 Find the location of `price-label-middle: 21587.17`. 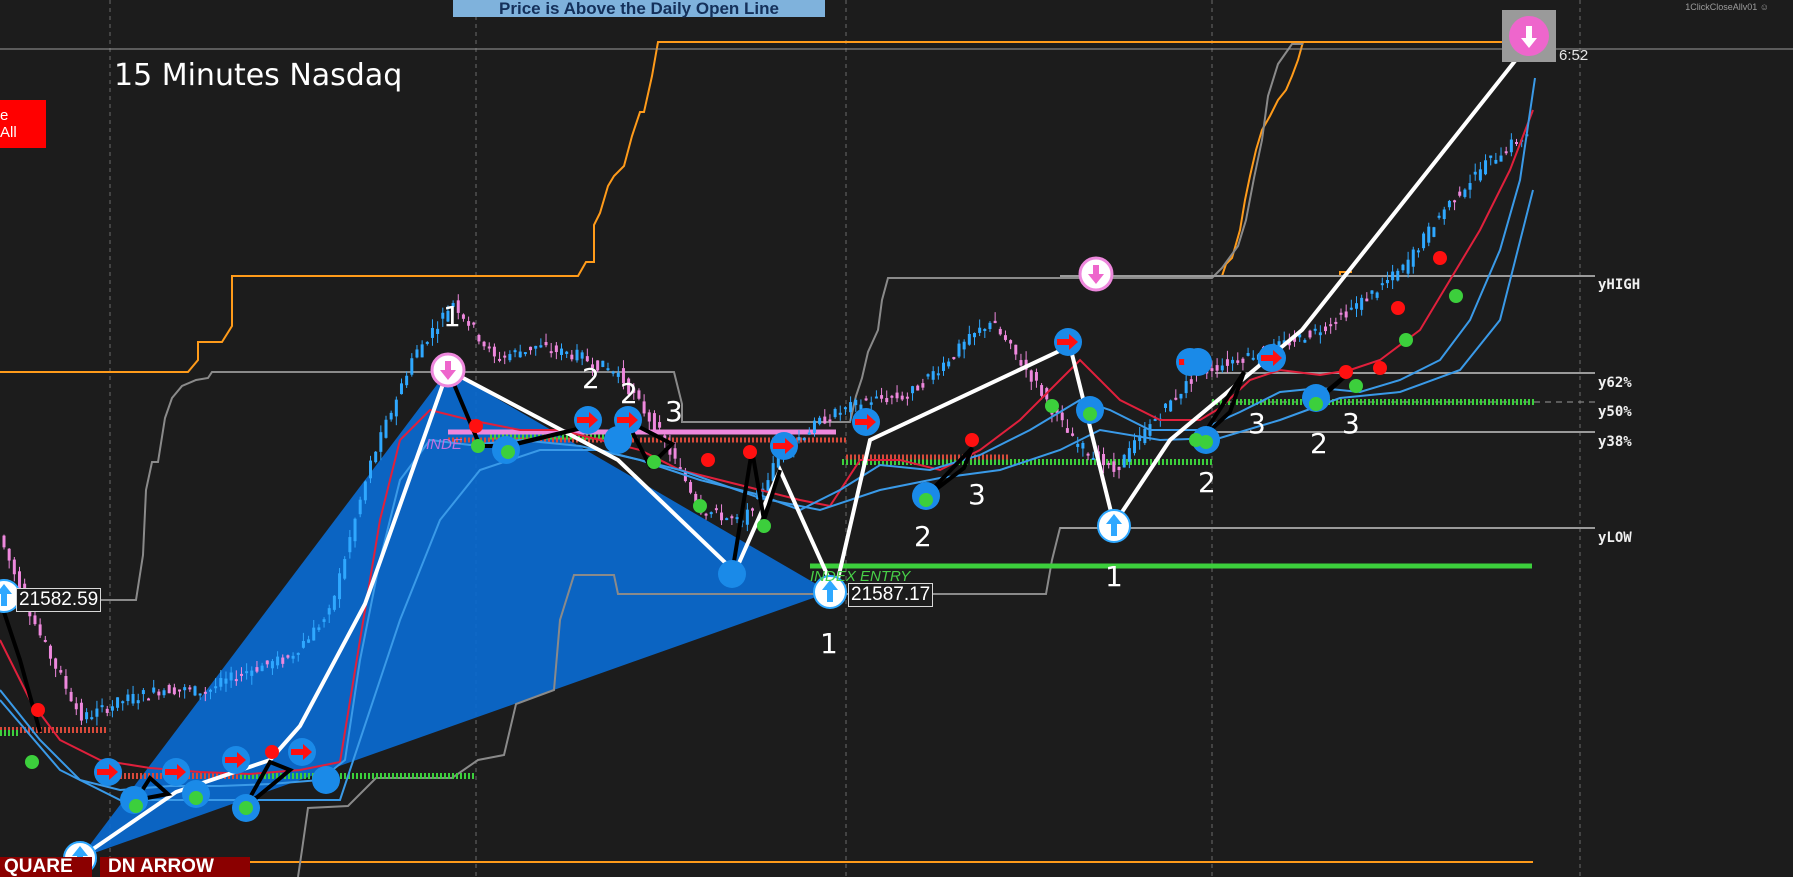

price-label-middle: 21587.17 is located at coordinates (891, 595).